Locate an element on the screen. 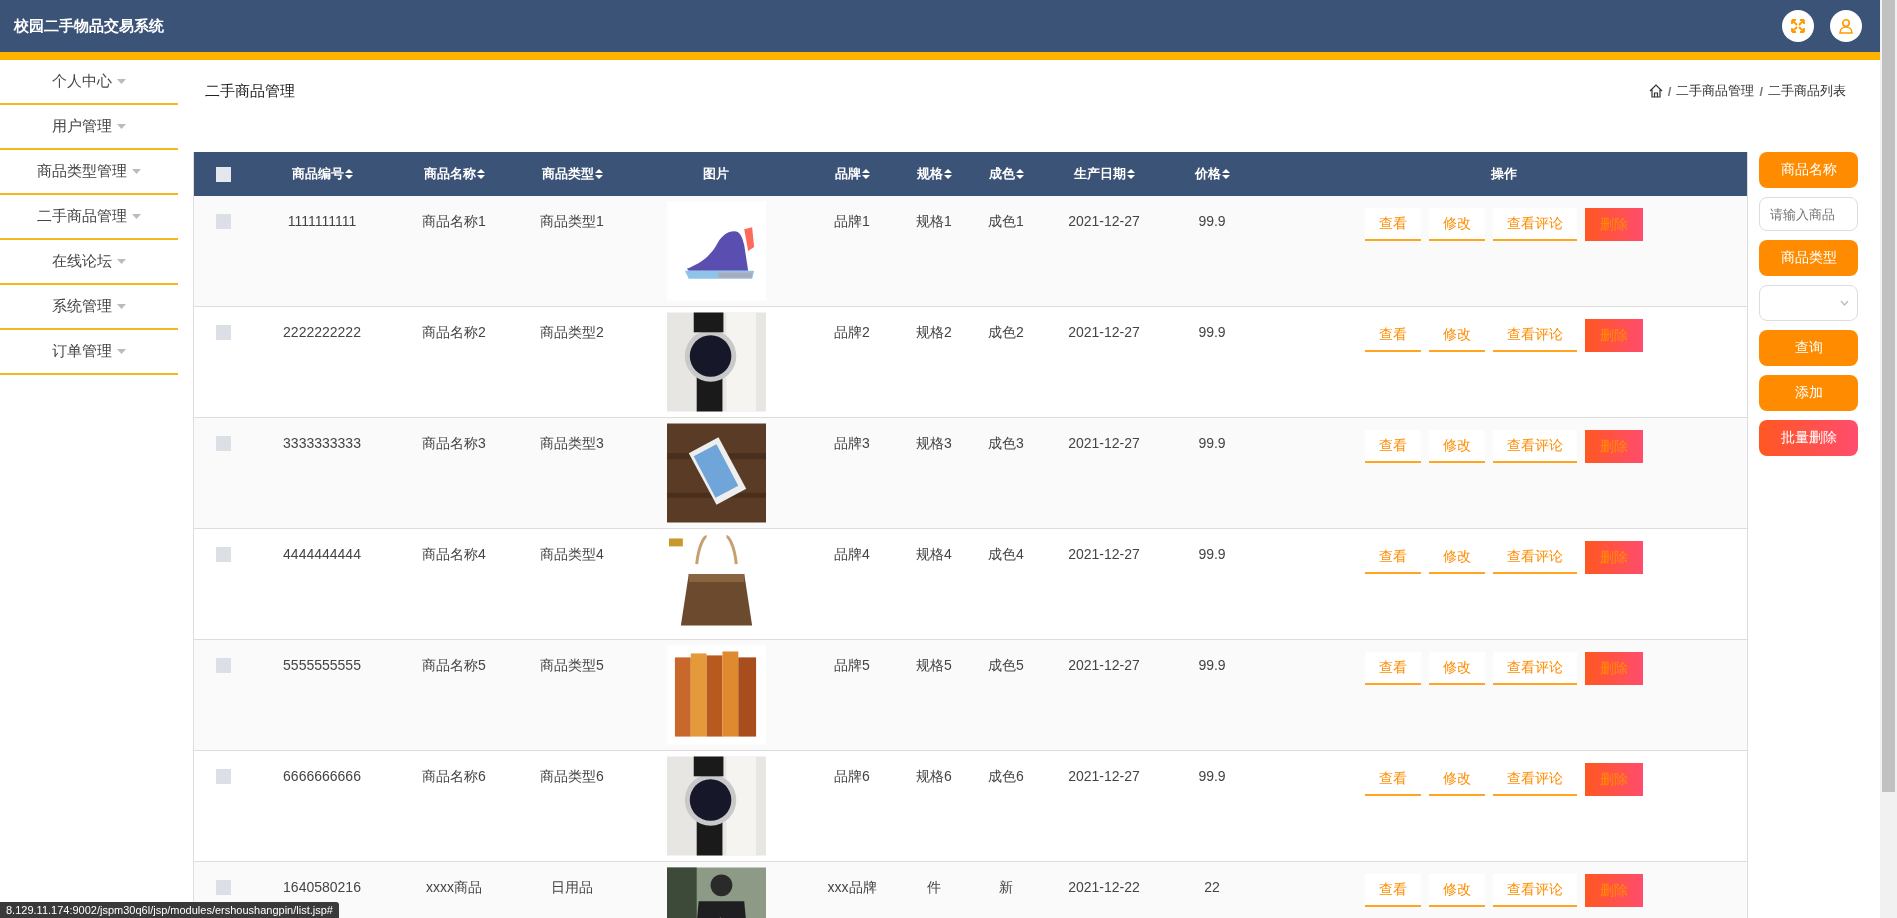 The image size is (1897, 918). scrollbar-thumb is located at coordinates (1888, 396).